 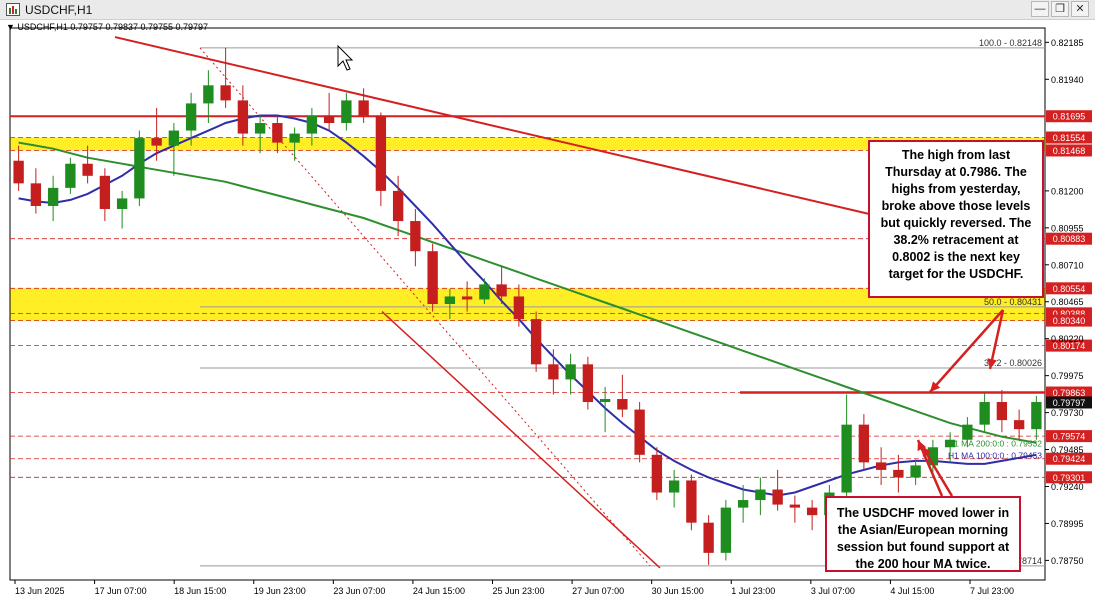 I want to click on restore-button: ❐, so click(x=1060, y=9).